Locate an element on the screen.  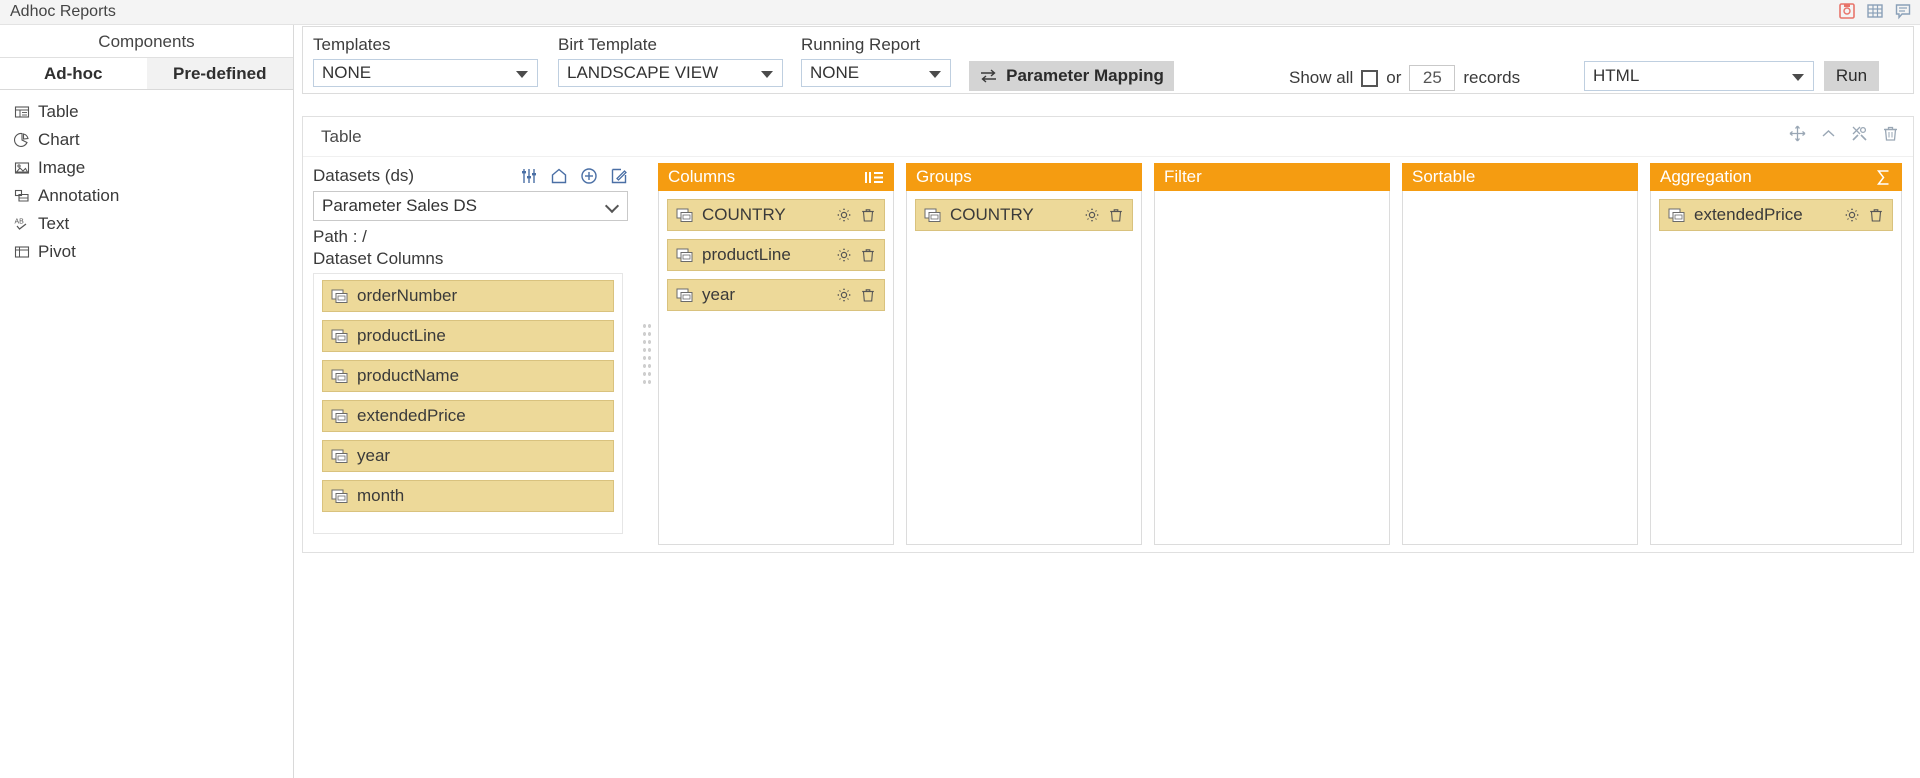
sidebar-item-chart: Chart is located at coordinates (146, 140).